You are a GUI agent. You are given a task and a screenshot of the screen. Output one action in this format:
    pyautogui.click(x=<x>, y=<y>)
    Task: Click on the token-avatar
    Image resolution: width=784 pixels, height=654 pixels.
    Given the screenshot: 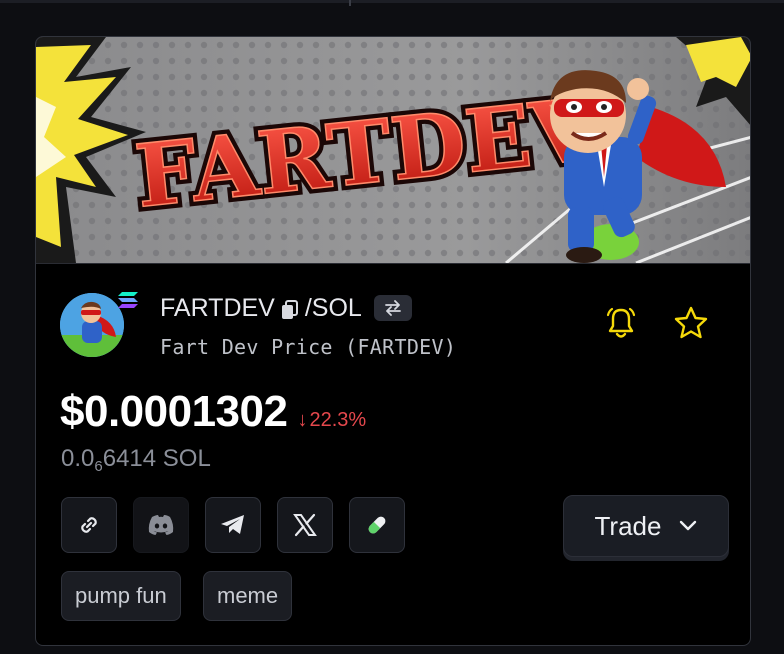 What is the action you would take?
    pyautogui.click(x=92, y=325)
    